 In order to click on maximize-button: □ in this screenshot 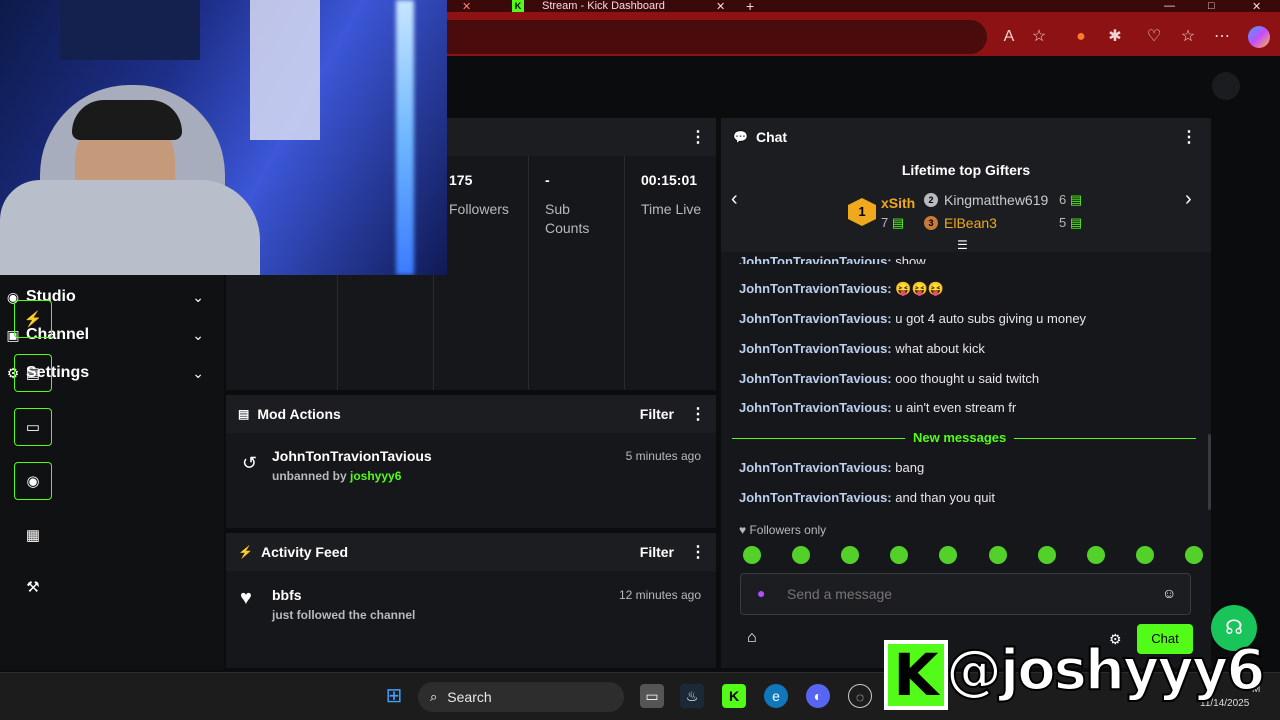, I will do `click(1211, 6)`.